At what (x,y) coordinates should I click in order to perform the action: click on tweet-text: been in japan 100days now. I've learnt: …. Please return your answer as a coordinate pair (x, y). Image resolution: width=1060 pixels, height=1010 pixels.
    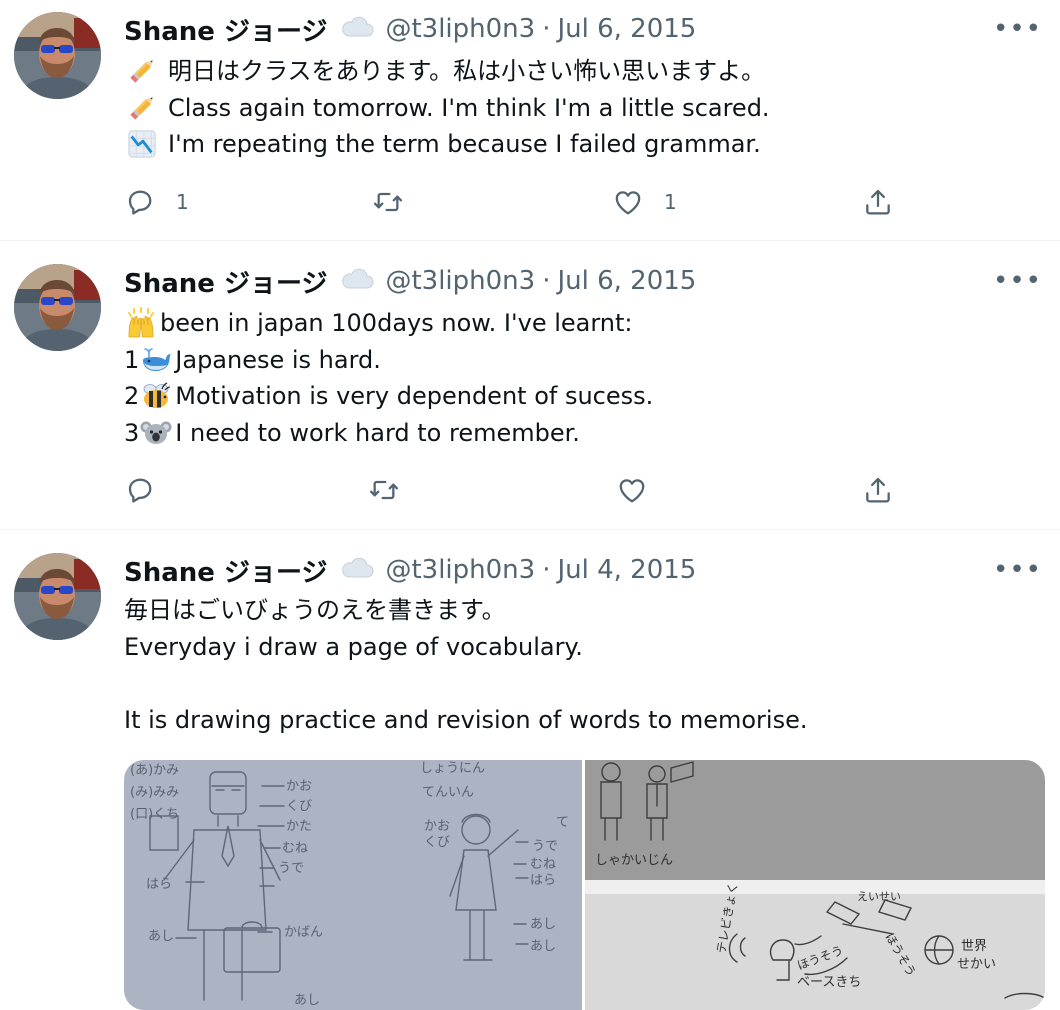
    Looking at the image, I should click on (388, 378).